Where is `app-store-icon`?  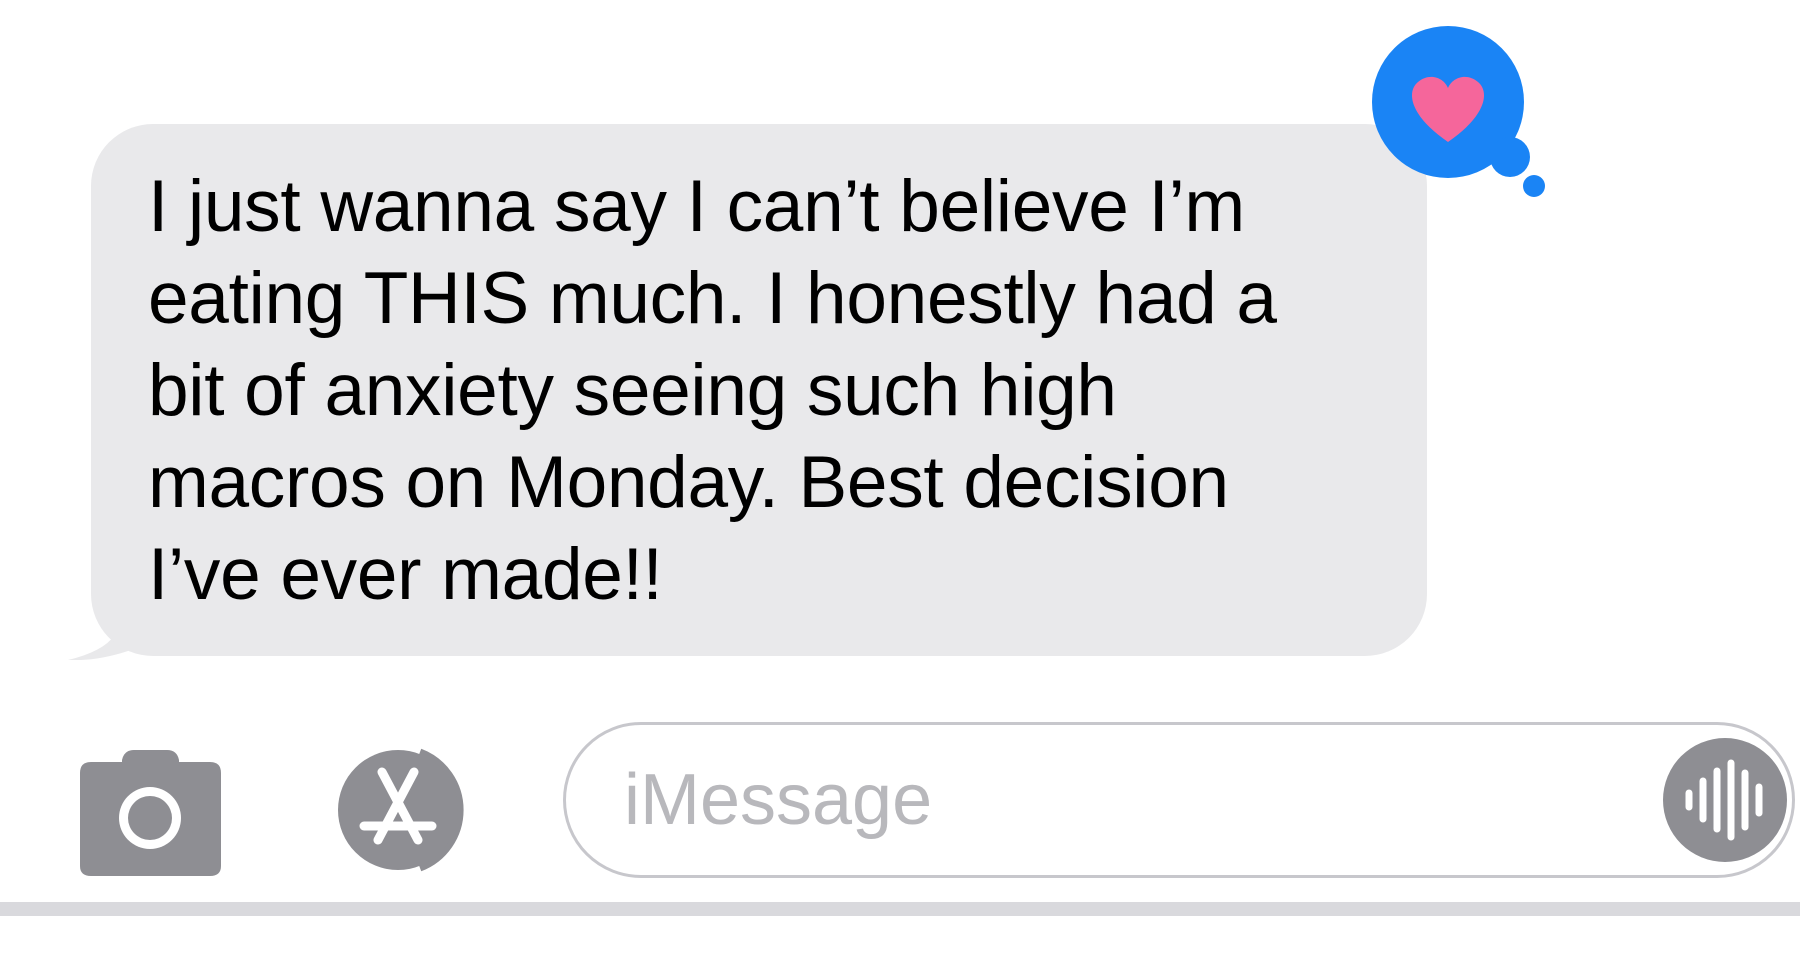
app-store-icon is located at coordinates (402, 810).